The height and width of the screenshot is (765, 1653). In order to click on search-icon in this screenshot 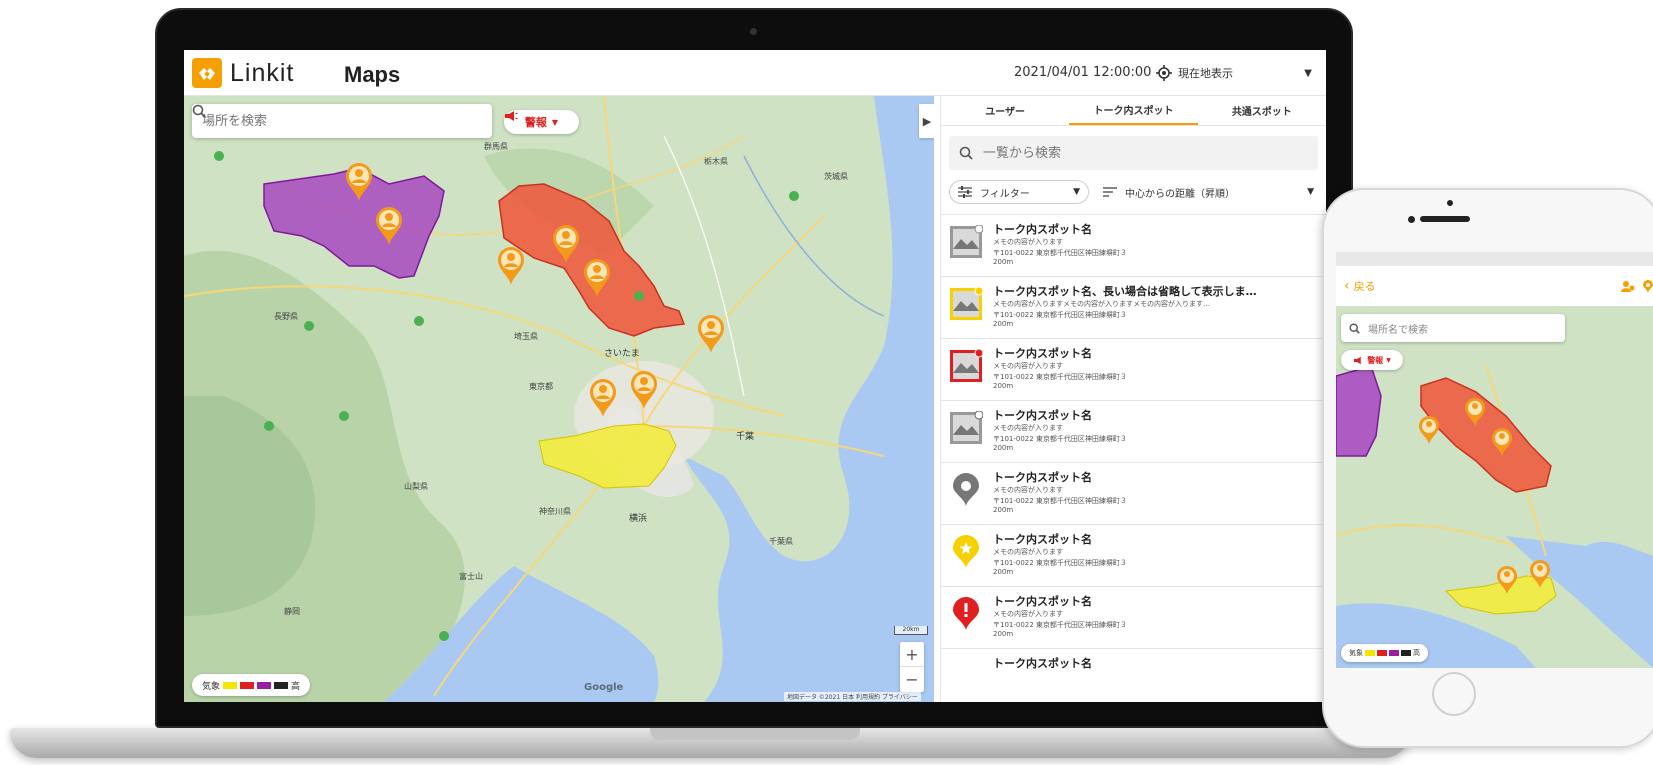, I will do `click(199, 111)`.